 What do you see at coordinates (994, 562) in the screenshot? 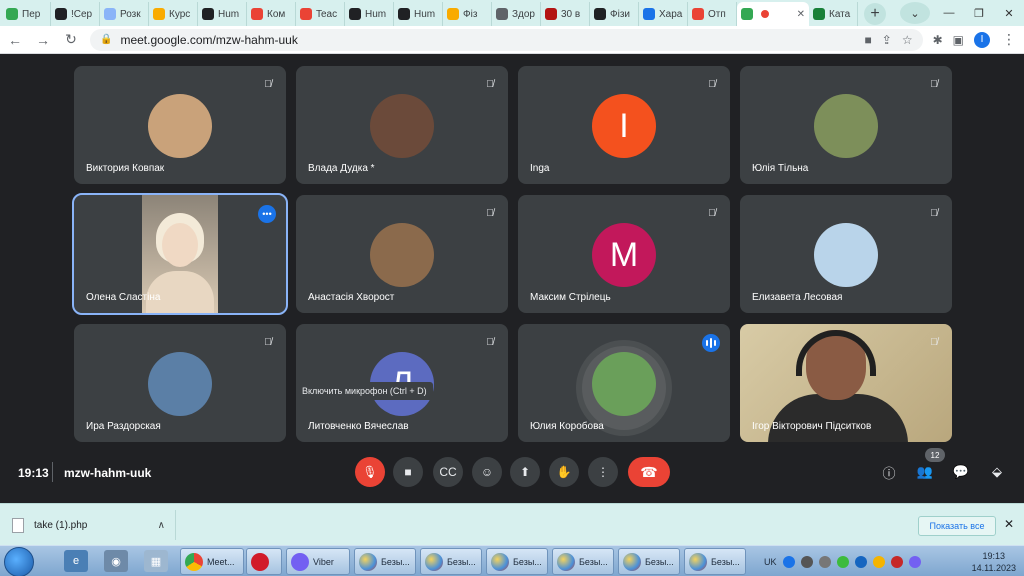
I see `system-clock: 19:13 14.11.2023` at bounding box center [994, 562].